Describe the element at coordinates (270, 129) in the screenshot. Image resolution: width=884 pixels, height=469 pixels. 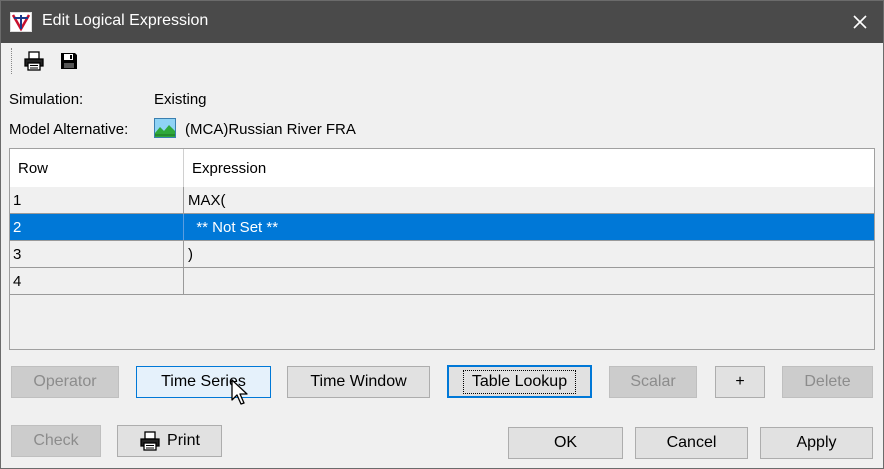
I see `model-alternative-value: (MCA)Russian River FRA` at that location.